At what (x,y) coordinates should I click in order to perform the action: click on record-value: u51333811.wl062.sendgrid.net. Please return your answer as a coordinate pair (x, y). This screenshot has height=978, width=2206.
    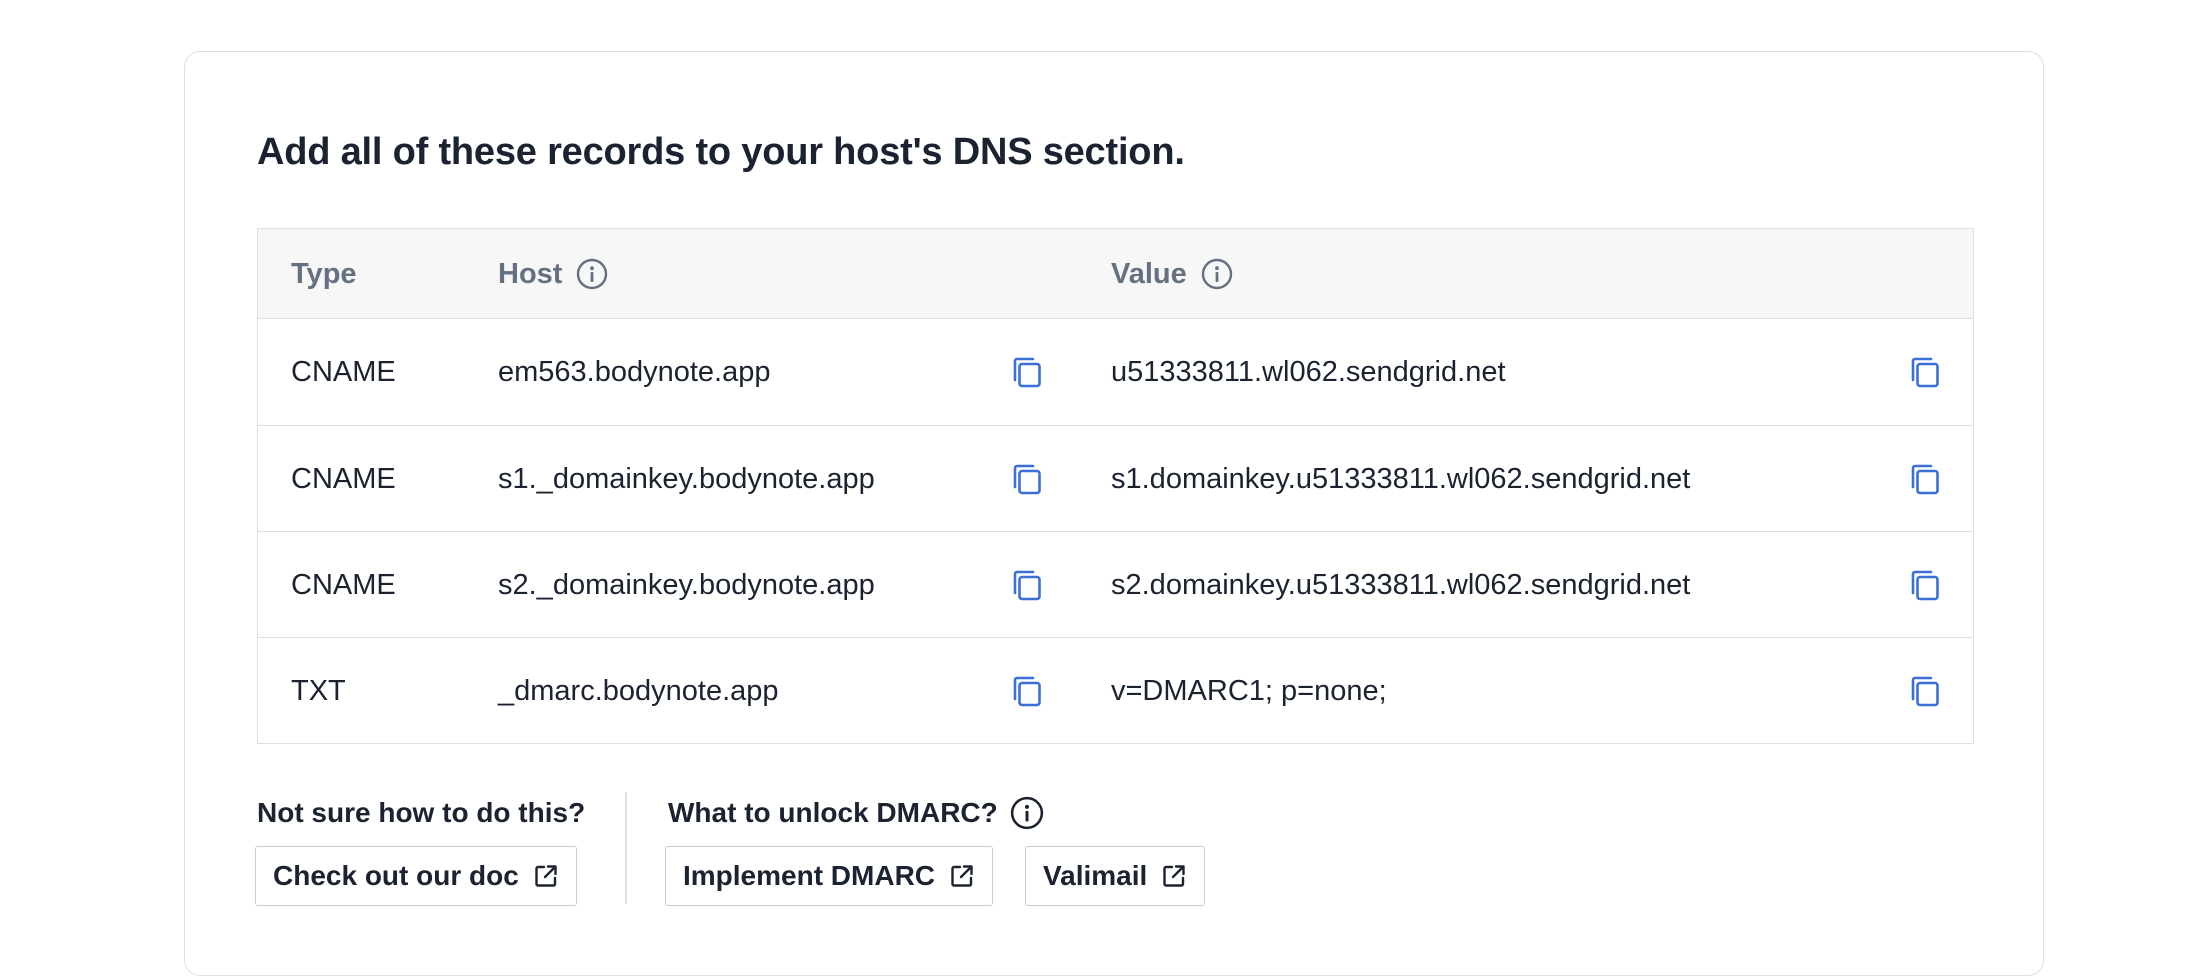
    Looking at the image, I should click on (1308, 371).